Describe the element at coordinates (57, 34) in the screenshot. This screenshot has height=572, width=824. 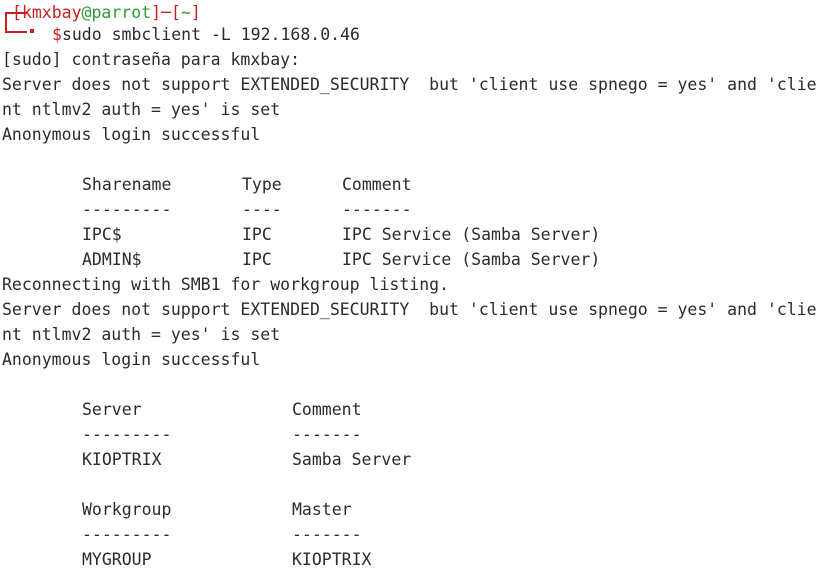
I see `prompt-dollar: $` at that location.